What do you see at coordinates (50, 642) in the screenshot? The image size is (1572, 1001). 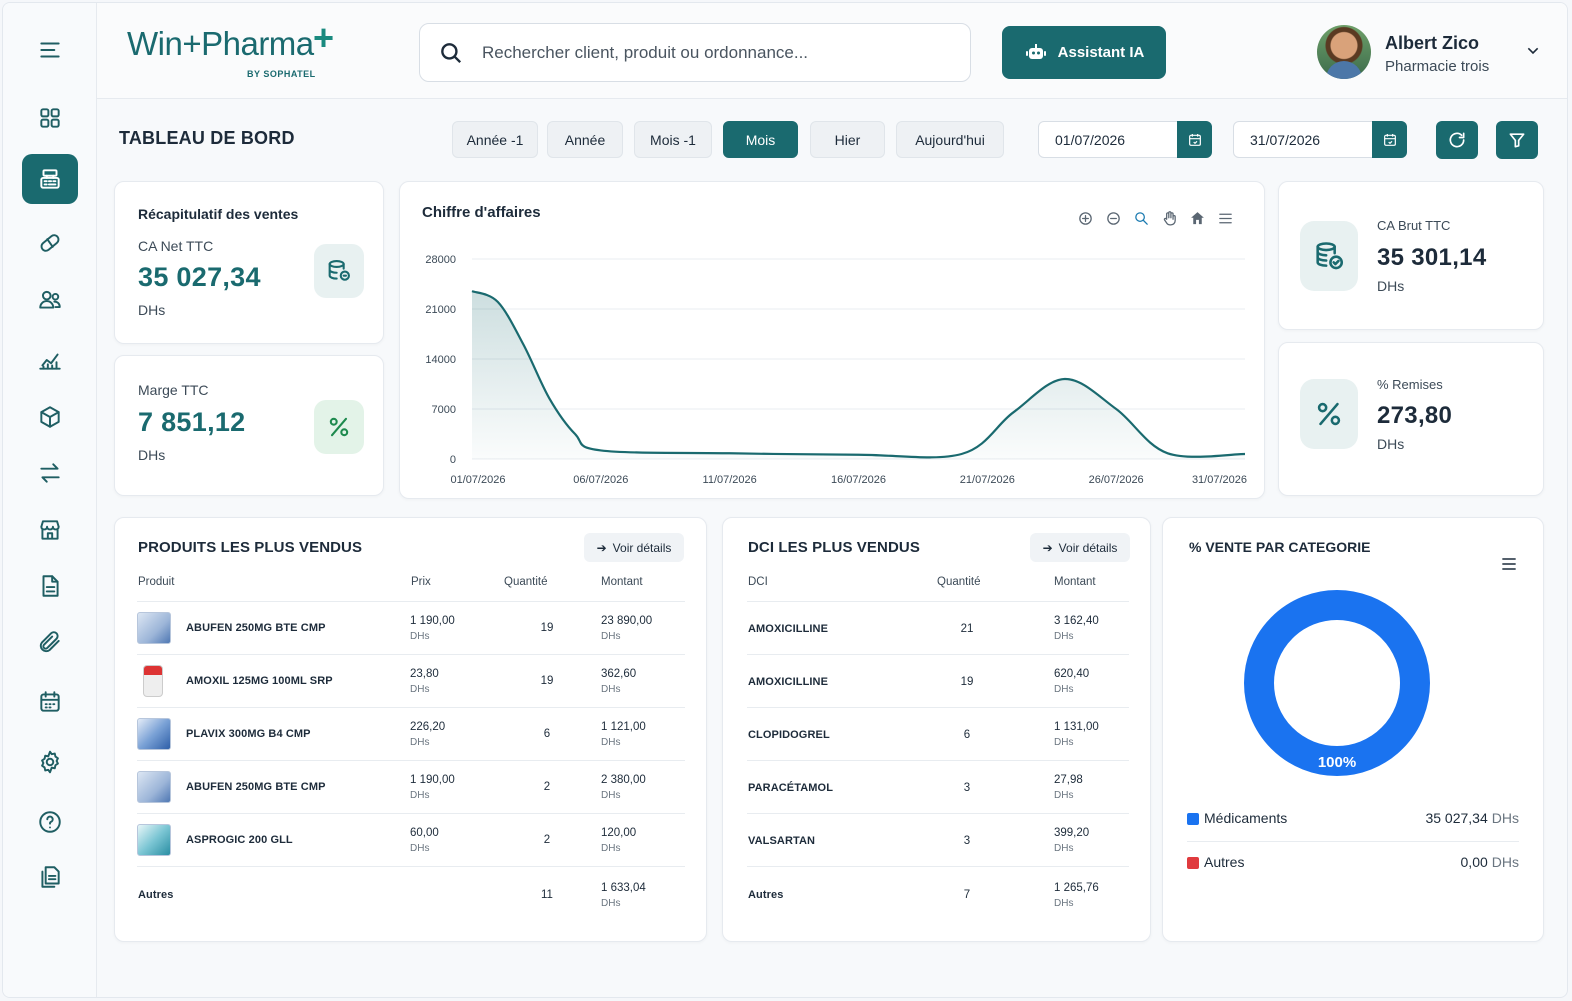 I see `paperclip-icon` at bounding box center [50, 642].